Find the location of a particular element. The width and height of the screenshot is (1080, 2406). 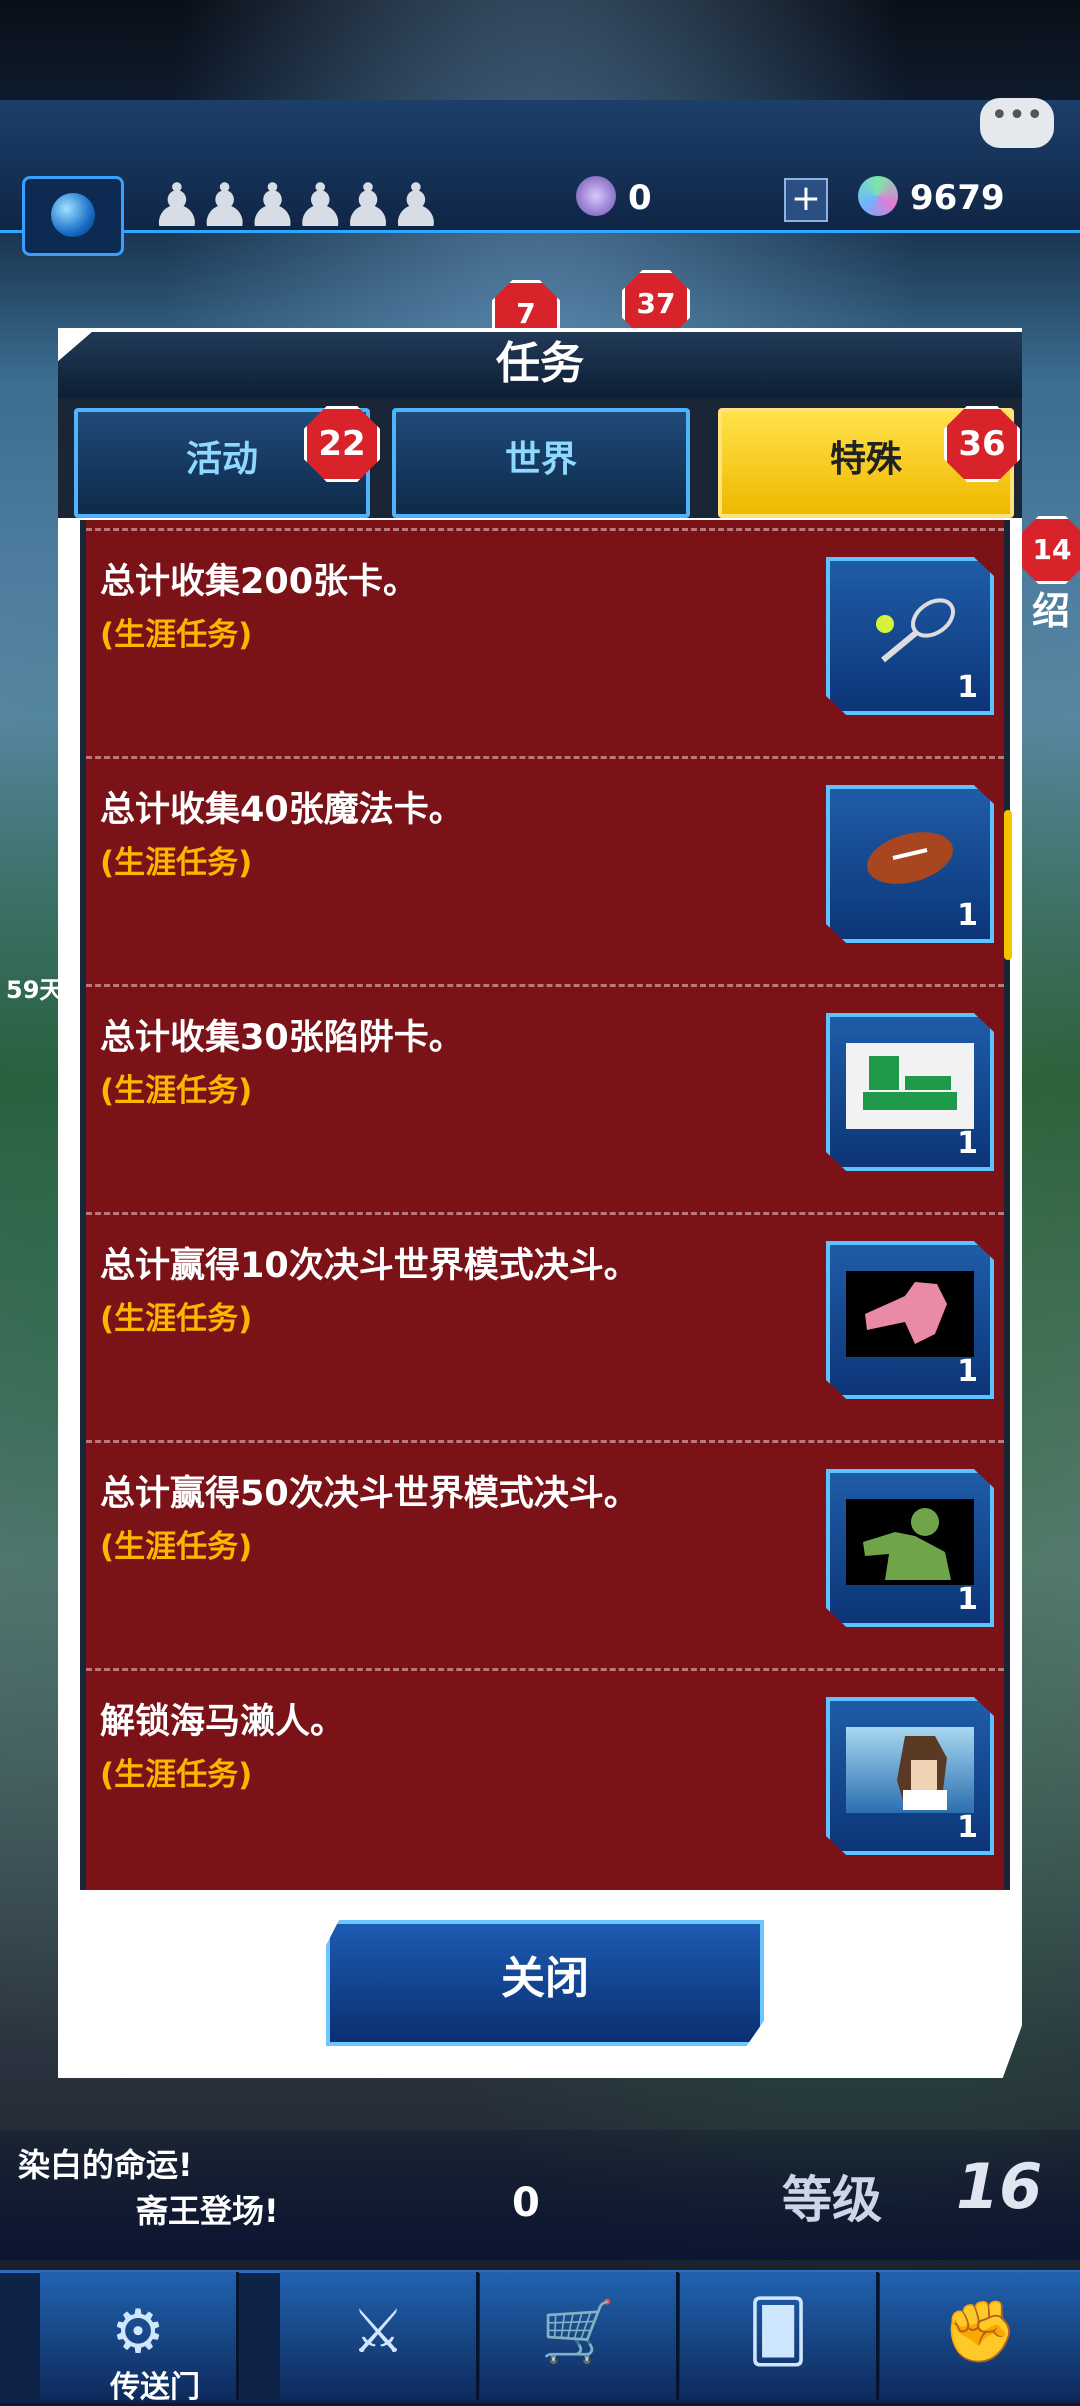

side-label: 绍 is located at coordinates (1051, 611).